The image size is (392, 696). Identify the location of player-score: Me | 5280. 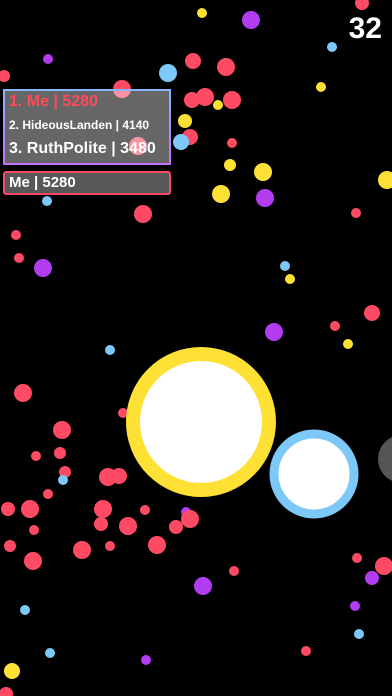
(87, 183).